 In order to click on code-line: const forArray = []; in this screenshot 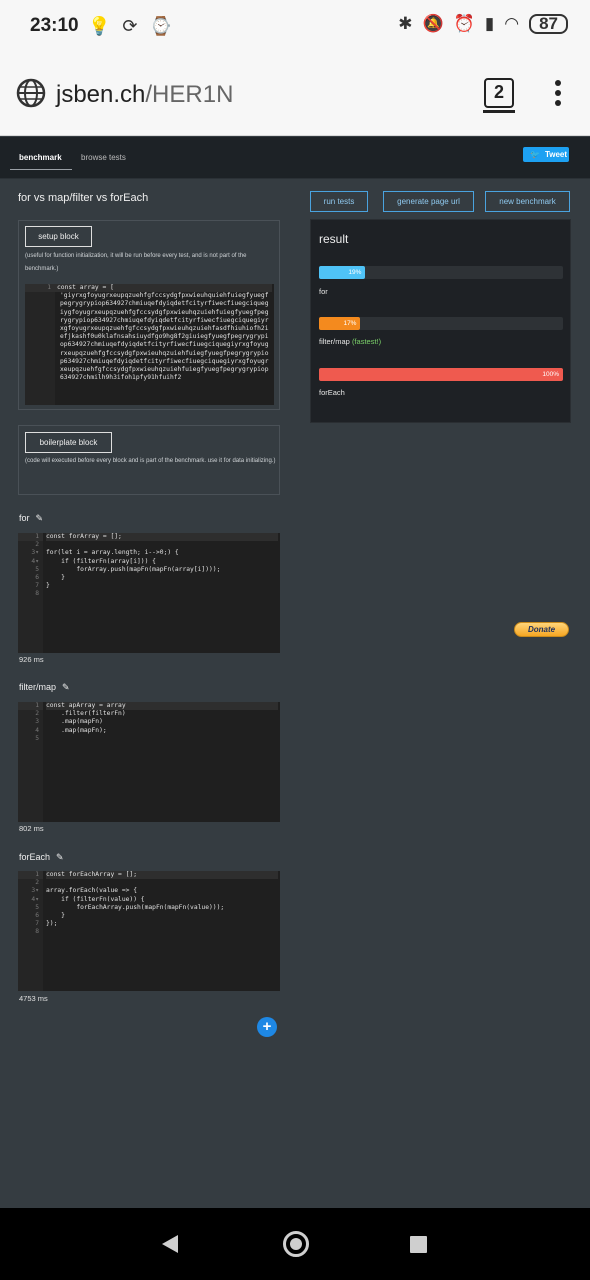, I will do `click(162, 537)`.